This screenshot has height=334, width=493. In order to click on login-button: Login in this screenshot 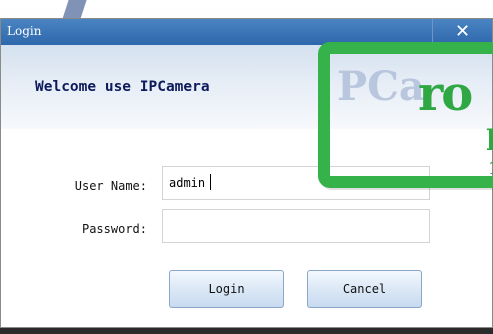, I will do `click(226, 289)`.